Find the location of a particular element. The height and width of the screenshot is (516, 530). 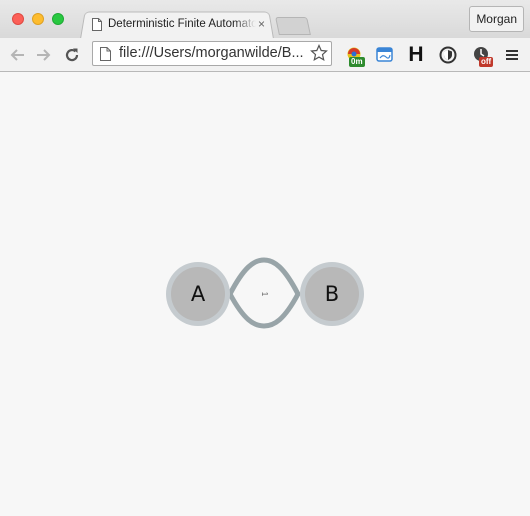

browser-window-graphic is located at coordinates (384, 54).